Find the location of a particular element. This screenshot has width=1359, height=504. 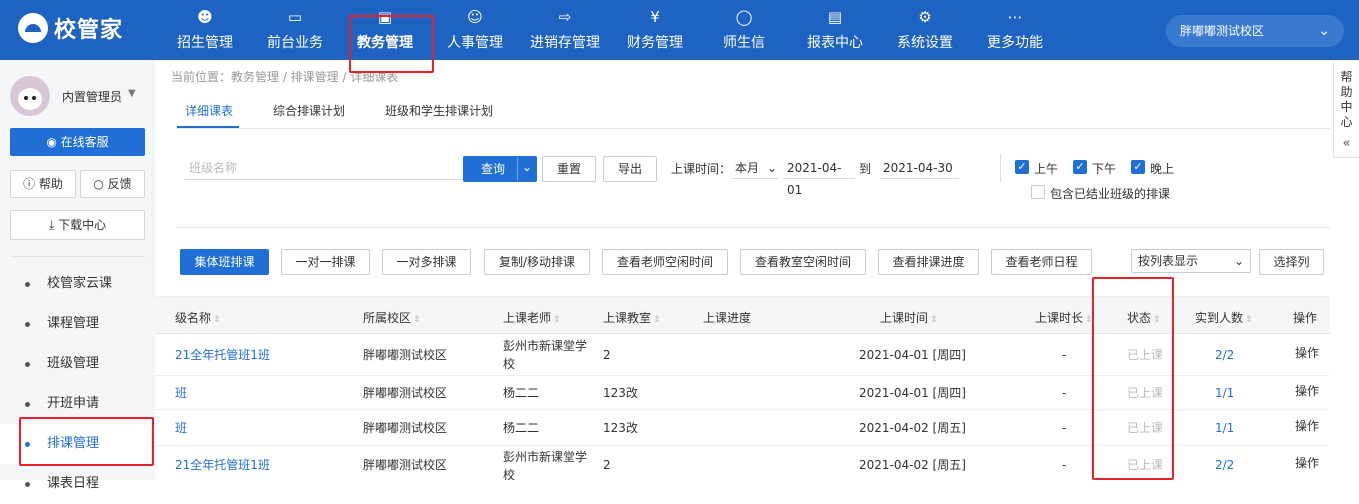

logo-icon is located at coordinates (33, 28).